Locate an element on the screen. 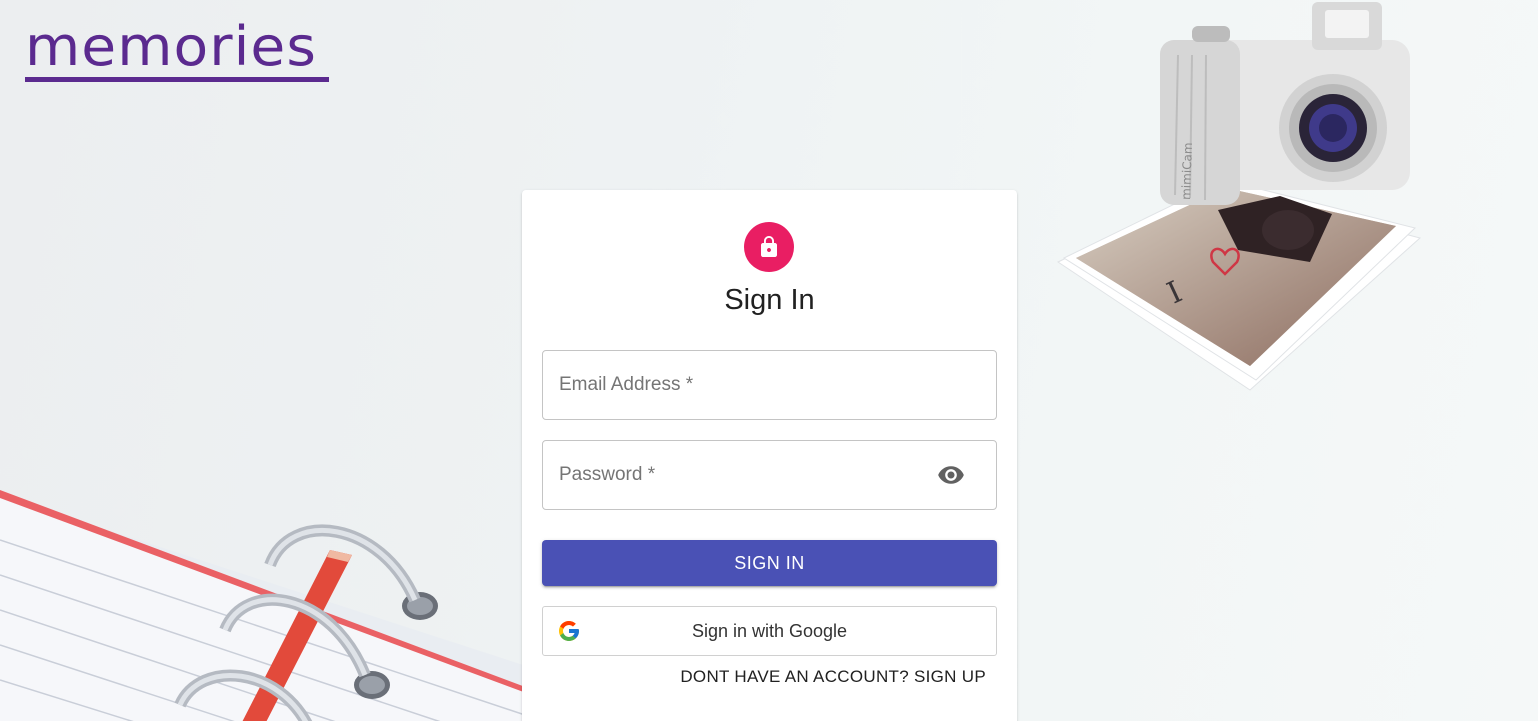 The image size is (1538, 721). google-sign-in-label: Sign in with Google is located at coordinates (769, 630).